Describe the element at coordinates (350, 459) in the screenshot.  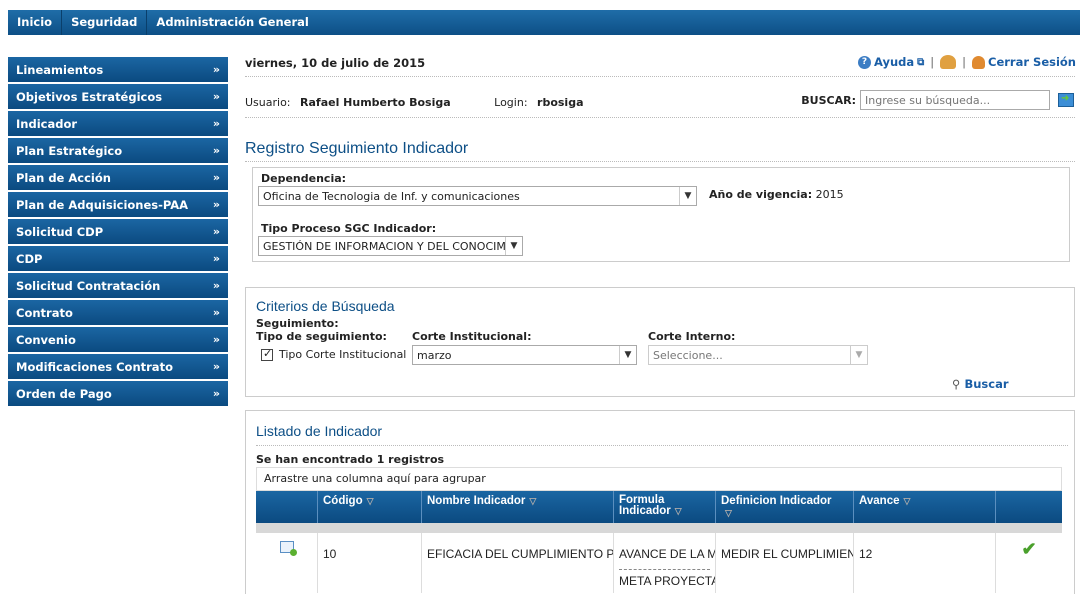
I see `records-count: Se han encontrado 1 registros` at that location.